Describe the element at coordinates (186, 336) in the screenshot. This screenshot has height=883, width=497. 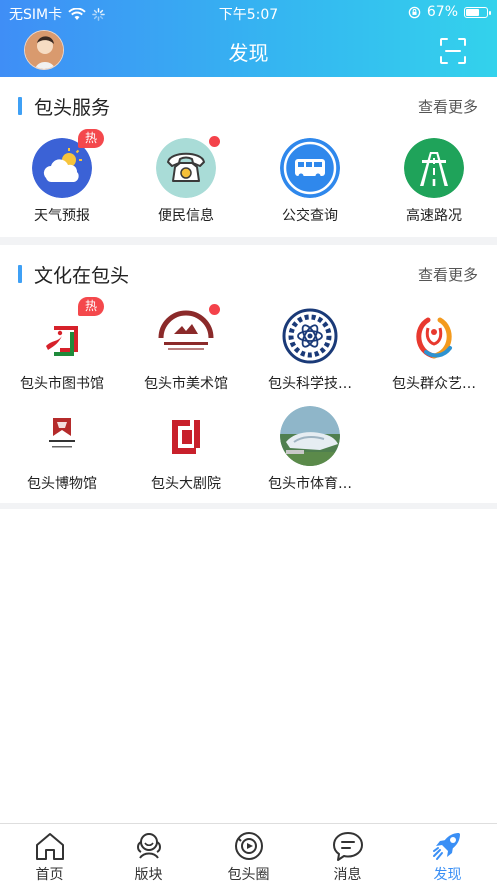
I see `art-museum-logo` at that location.